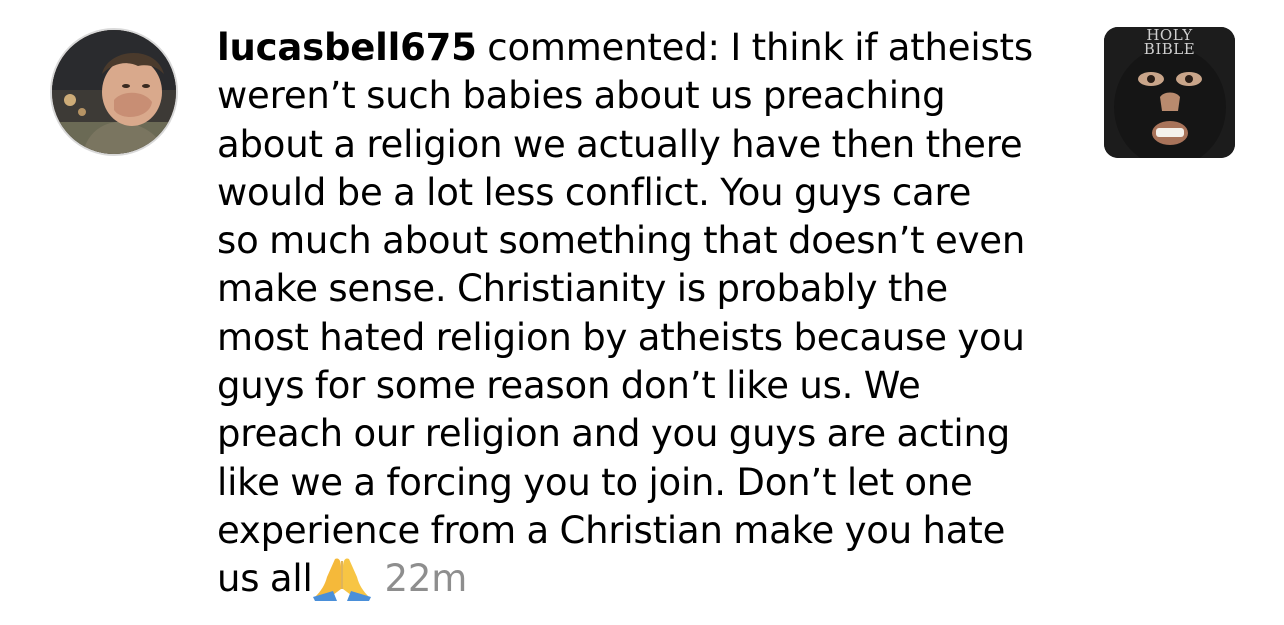 Image resolution: width=1284 pixels, height=625 pixels. Describe the element at coordinates (347, 47) in the screenshot. I see `username-link: lucasbell675` at that location.